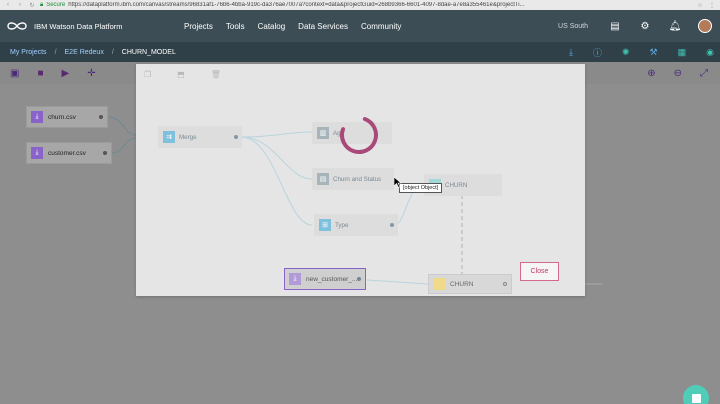 This screenshot has width=720, height=404. Describe the element at coordinates (359, 135) in the screenshot. I see `loading-spinner-icon` at that location.